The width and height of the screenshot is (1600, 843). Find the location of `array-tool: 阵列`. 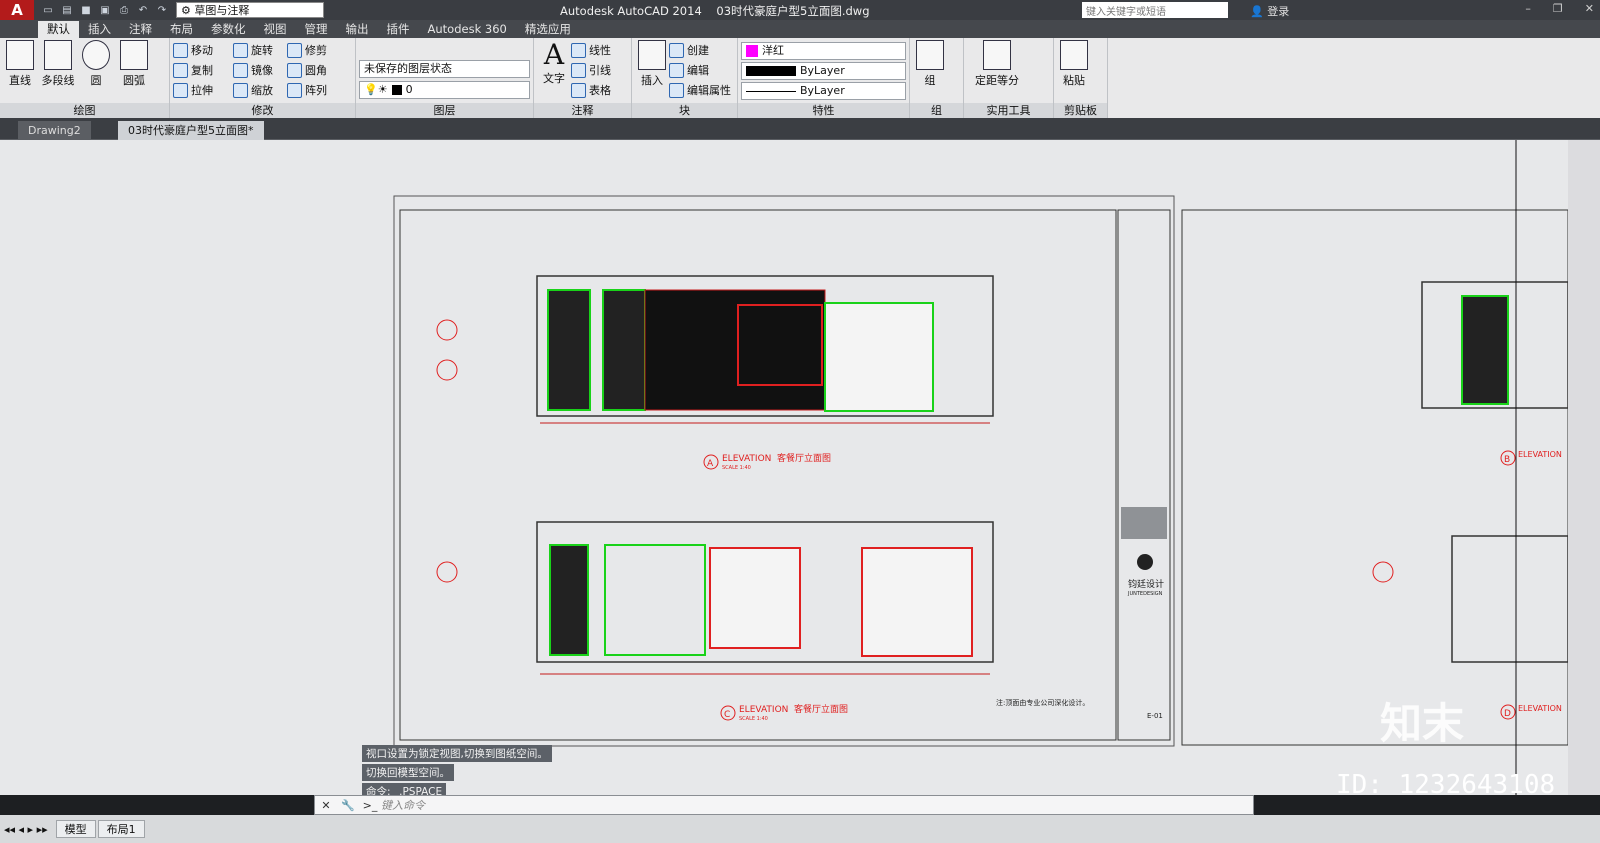

array-tool: 阵列 is located at coordinates (317, 90).